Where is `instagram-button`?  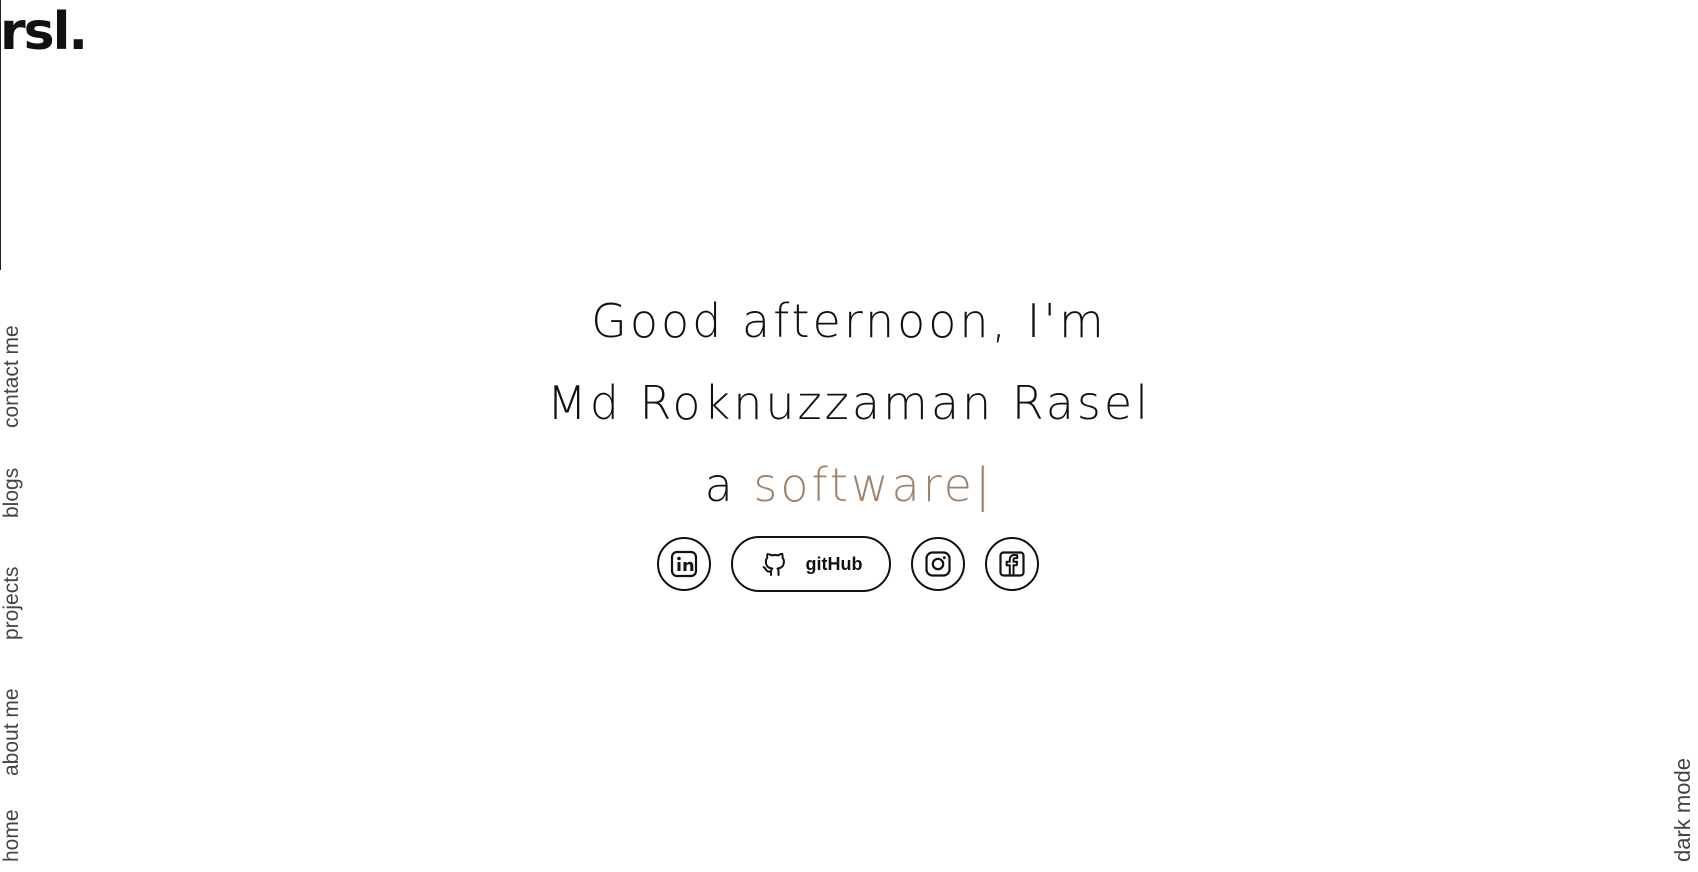 instagram-button is located at coordinates (938, 564).